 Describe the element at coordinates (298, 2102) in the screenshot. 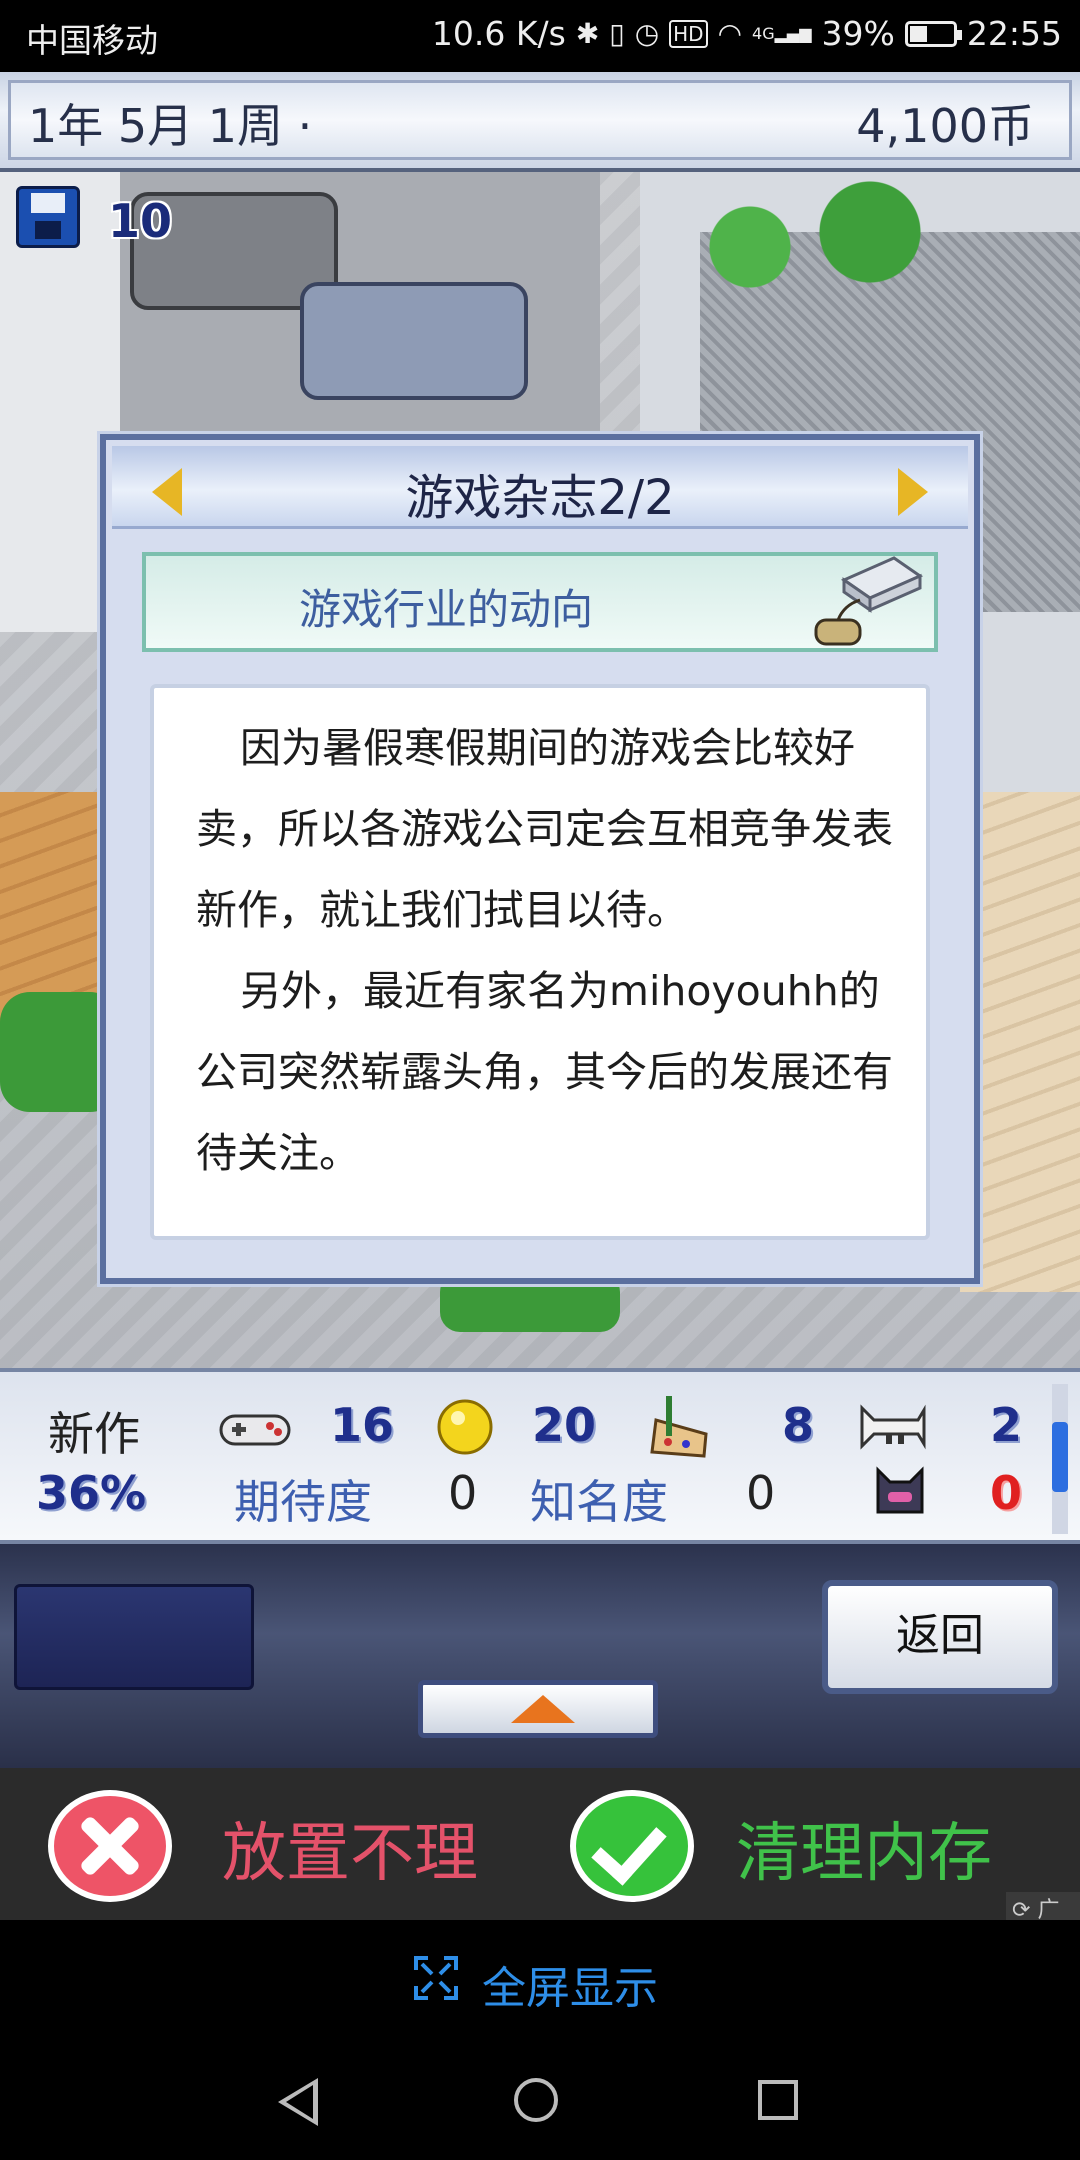

I see `nav-back-icon` at that location.